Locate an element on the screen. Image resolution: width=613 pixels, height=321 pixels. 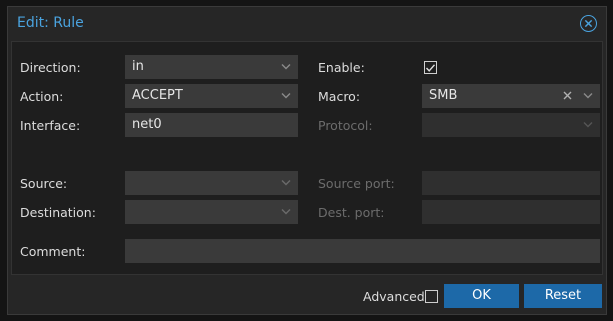
advanced-label: Advanced is located at coordinates (394, 296).